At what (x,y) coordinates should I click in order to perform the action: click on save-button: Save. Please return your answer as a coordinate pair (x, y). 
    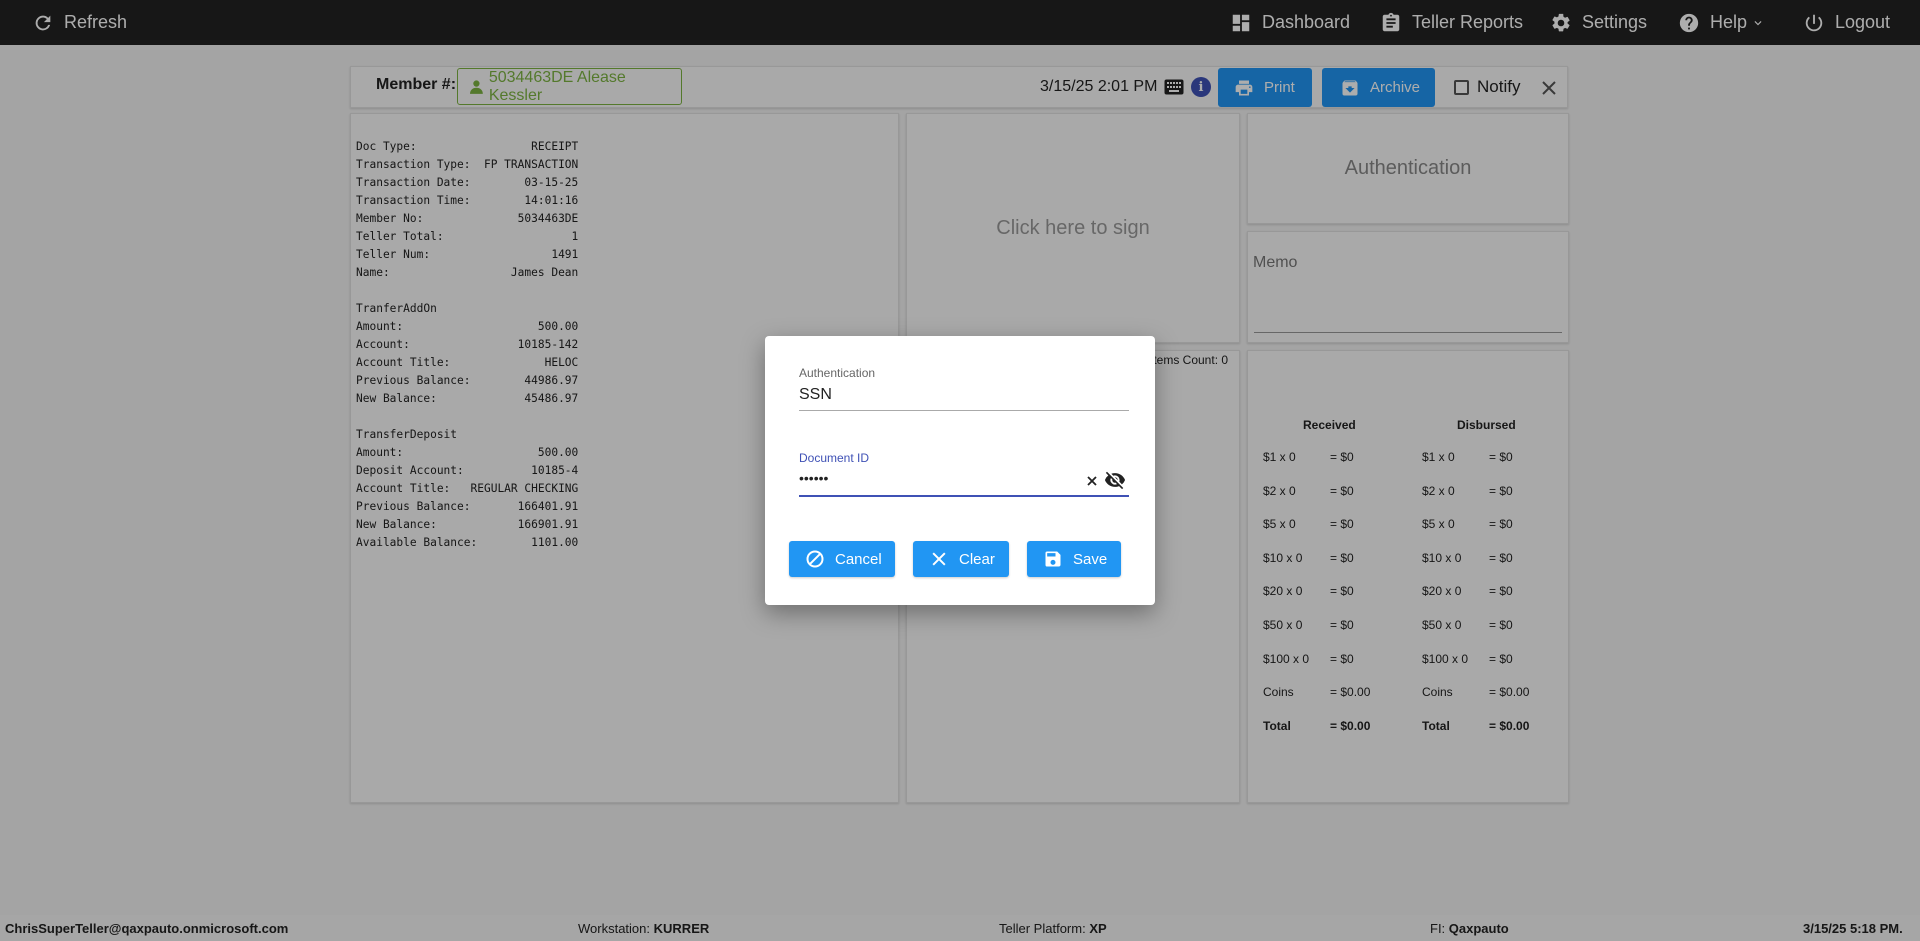
    Looking at the image, I should click on (1074, 559).